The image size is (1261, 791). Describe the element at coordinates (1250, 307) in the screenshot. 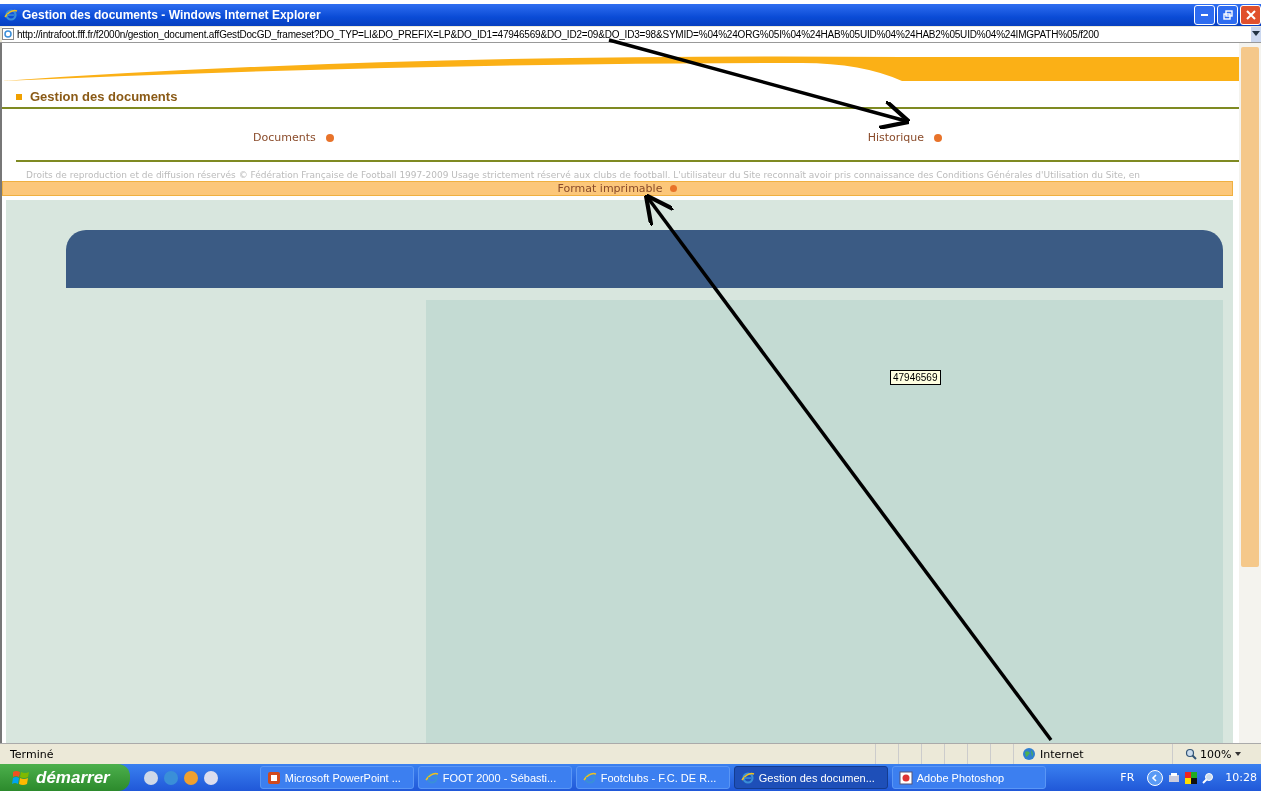

I see `scroll-thumb` at that location.